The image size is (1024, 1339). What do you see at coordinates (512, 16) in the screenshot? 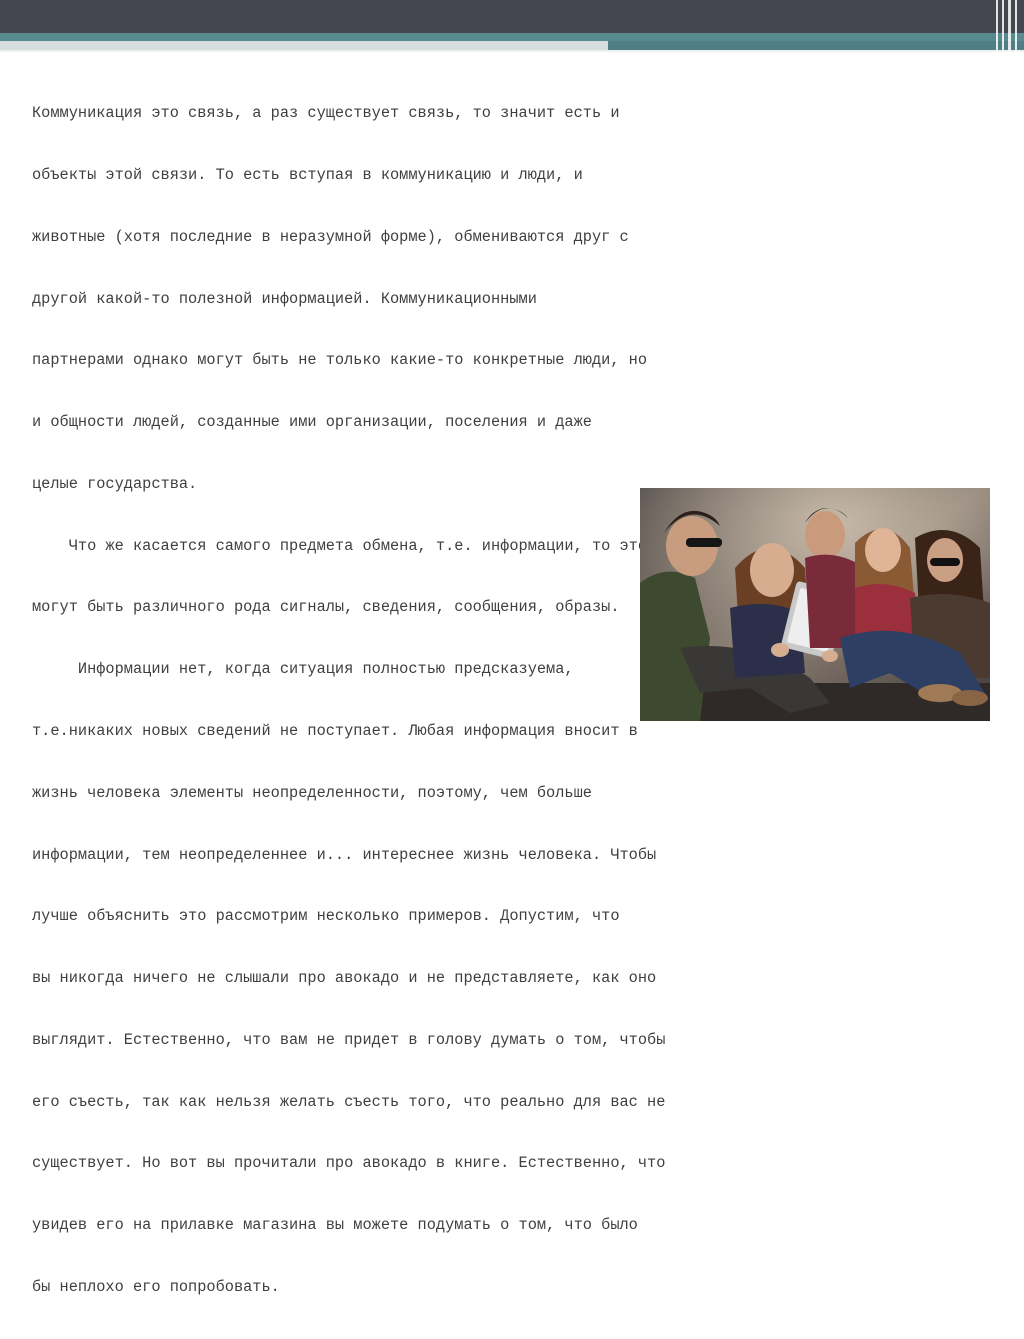
I see `header-band-dark` at bounding box center [512, 16].